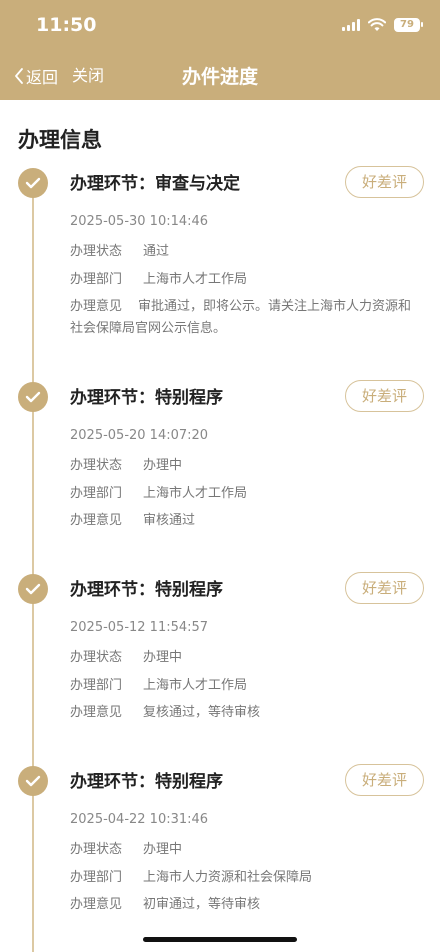 The height and width of the screenshot is (952, 440). I want to click on wifi-icon, so click(377, 25).